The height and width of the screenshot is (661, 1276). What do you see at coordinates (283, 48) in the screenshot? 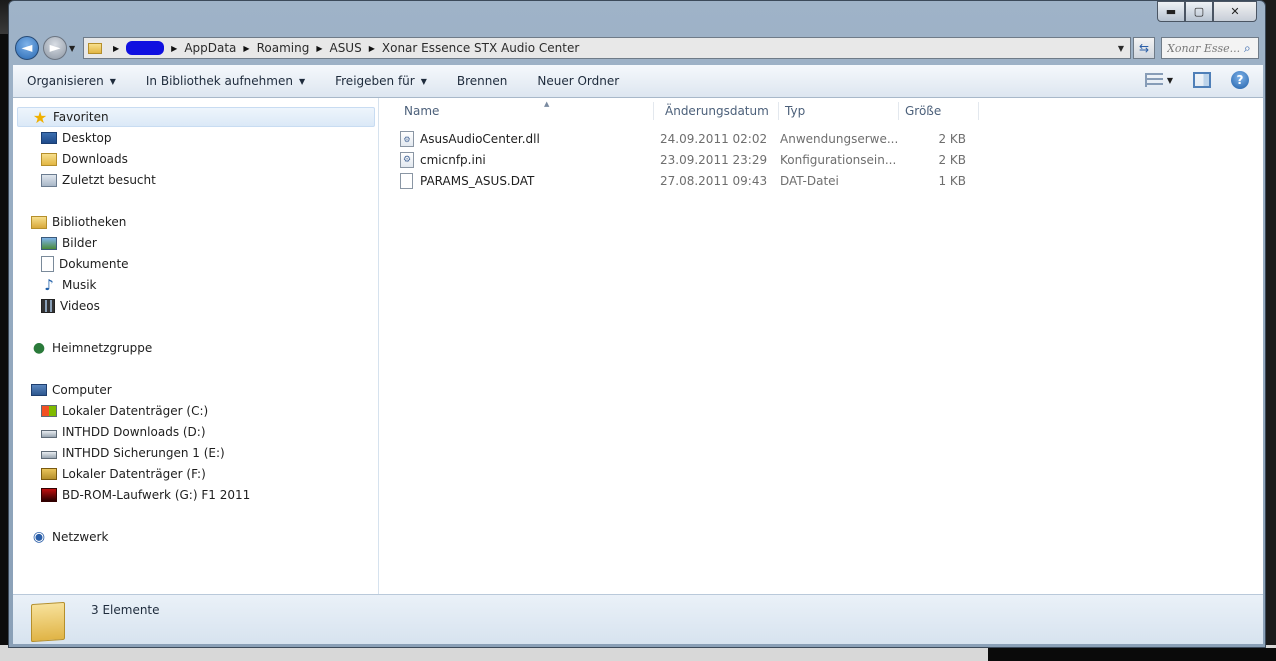
I see `breadcrumb-roaming: Roaming` at bounding box center [283, 48].